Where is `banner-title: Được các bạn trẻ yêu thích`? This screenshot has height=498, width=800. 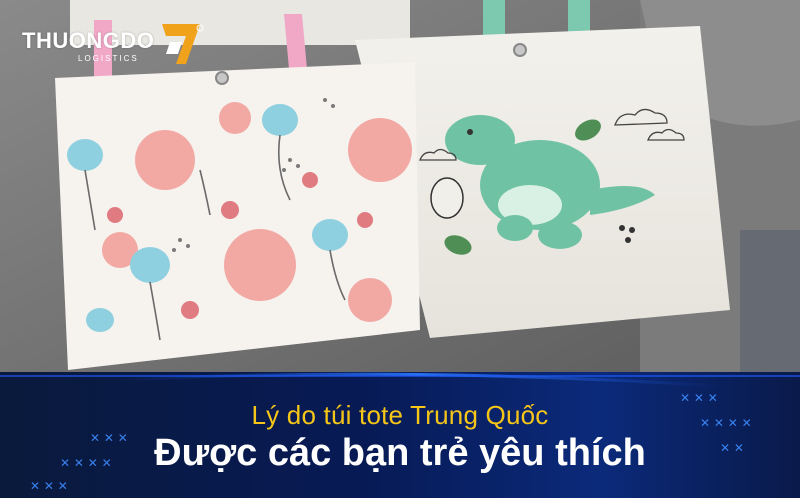
banner-title: Được các bạn trẻ yêu thích is located at coordinates (400, 453).